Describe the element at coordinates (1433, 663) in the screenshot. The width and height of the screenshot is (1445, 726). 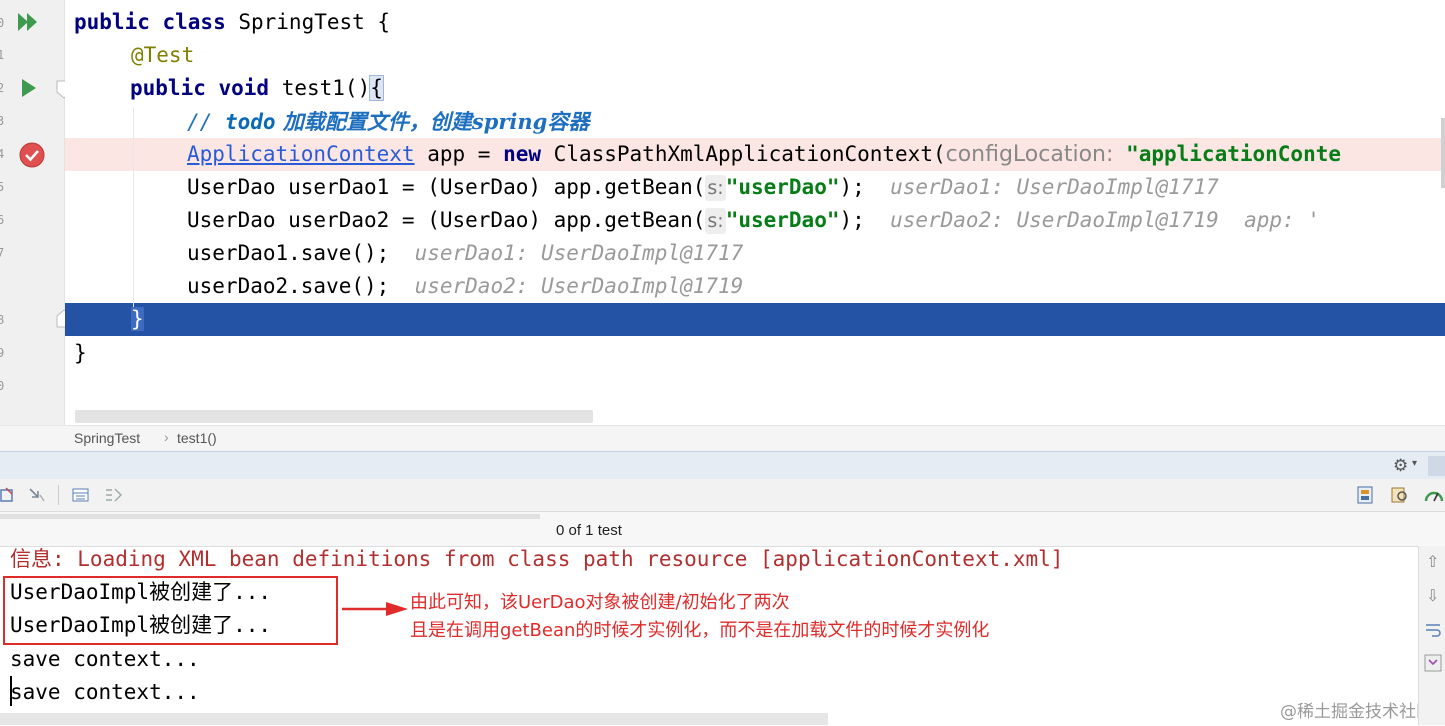
I see `scroll-to-end-icon` at that location.